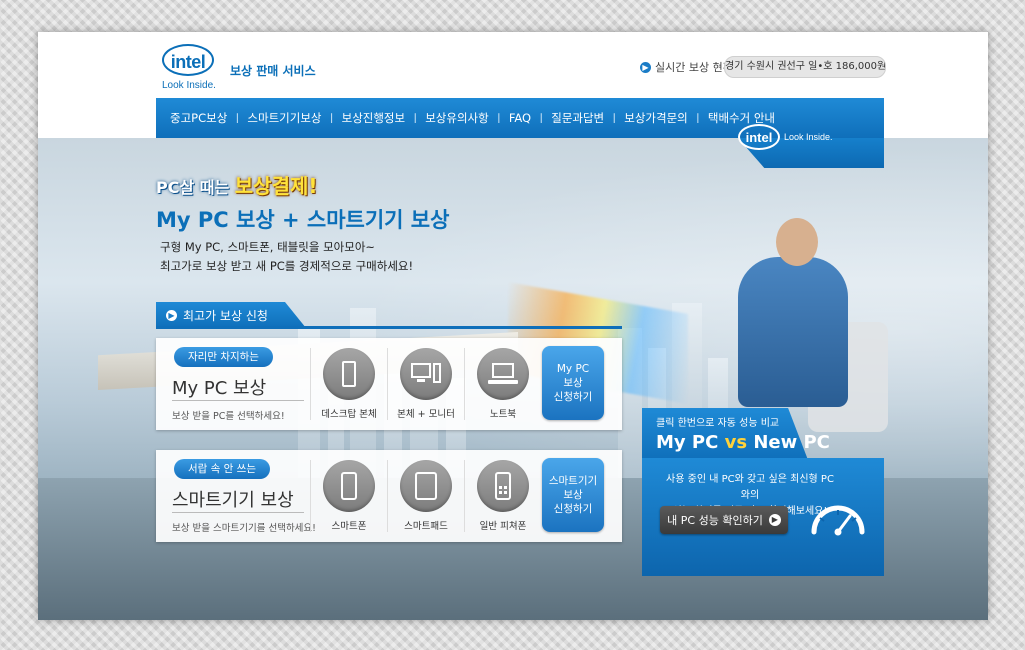 This screenshot has width=1025, height=650. What do you see at coordinates (718, 423) in the screenshot?
I see `compare-subtitle: 클릭 한번으로 자동 성능 비교` at bounding box center [718, 423].